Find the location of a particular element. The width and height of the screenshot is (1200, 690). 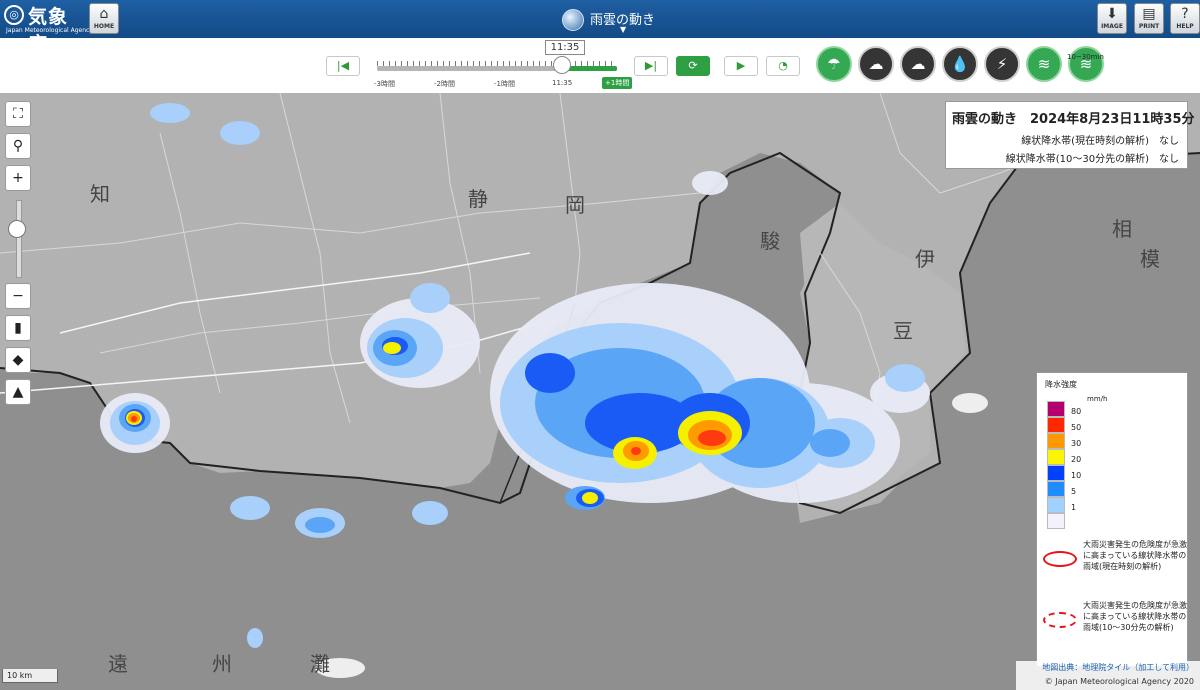

droplet-icon: ◆ is located at coordinates (18, 360).